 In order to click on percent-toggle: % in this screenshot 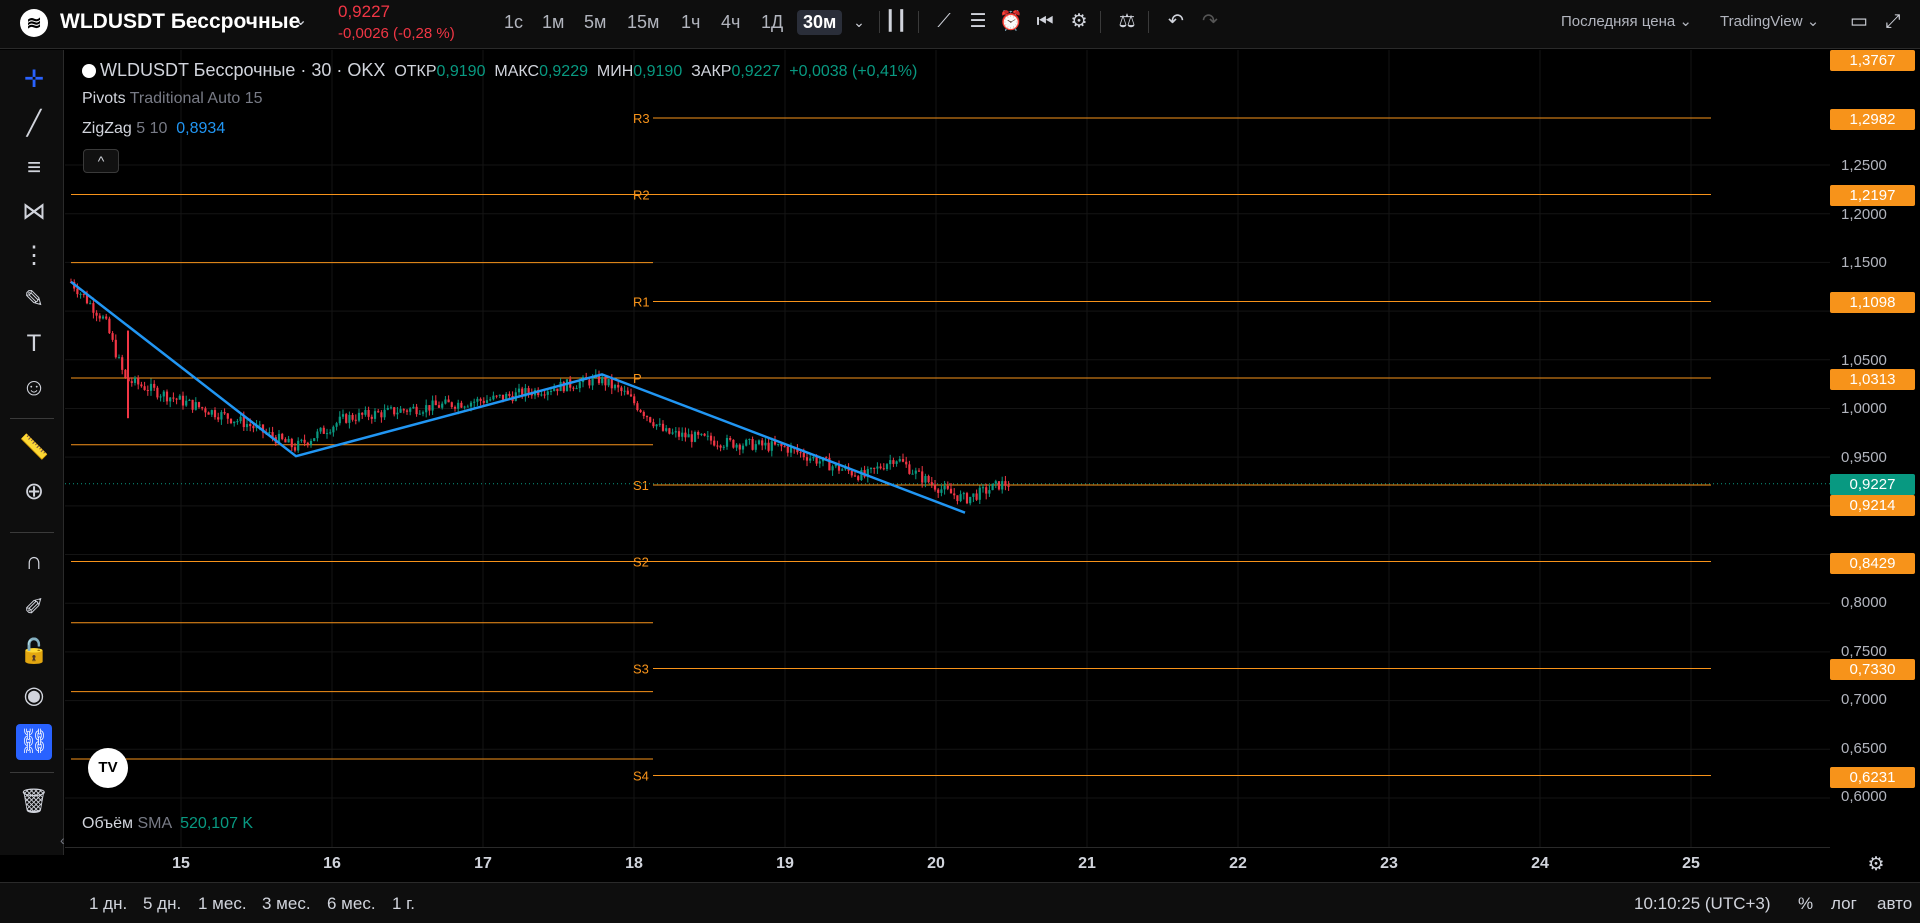, I will do `click(1805, 904)`.